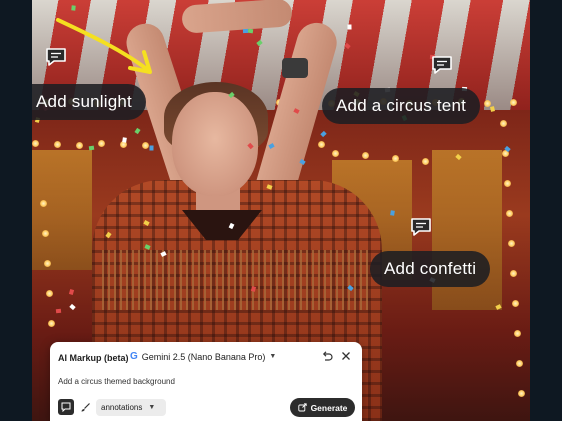  I want to click on mode-select: annotations ▼, so click(131, 407).